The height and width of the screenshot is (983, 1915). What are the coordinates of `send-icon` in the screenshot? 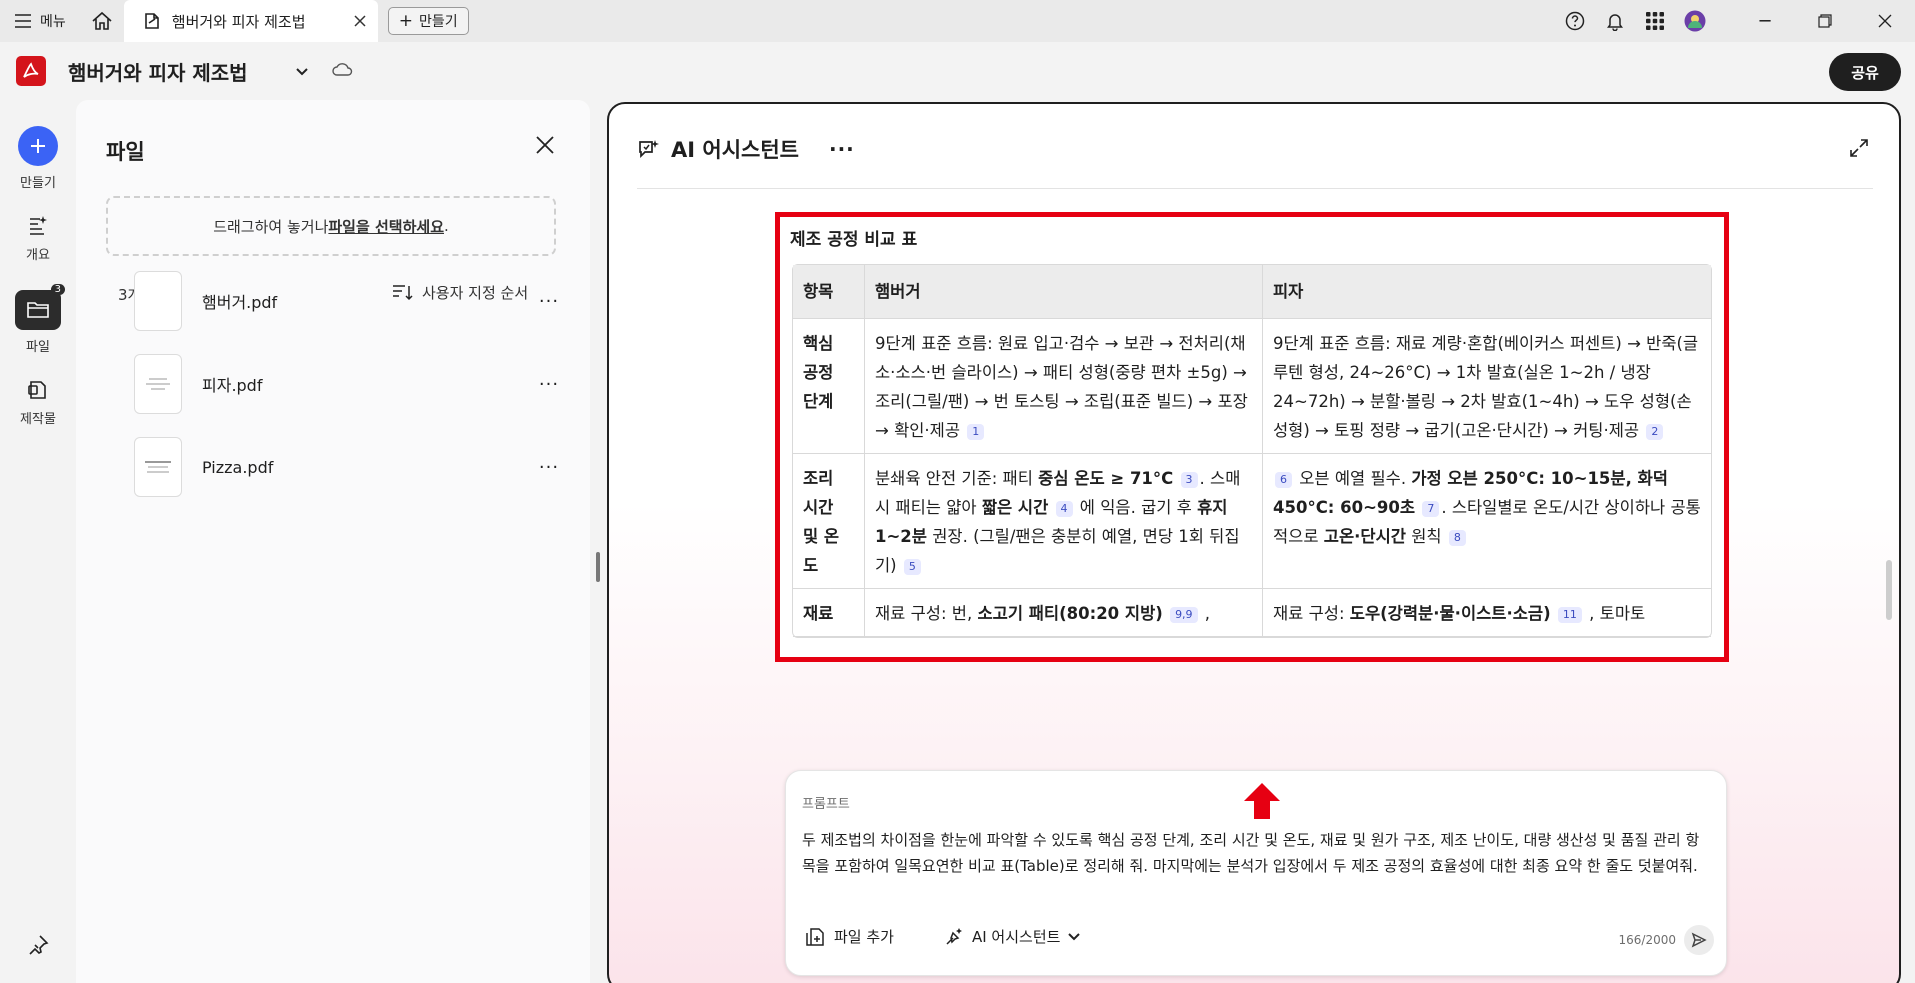 It's located at (1699, 940).